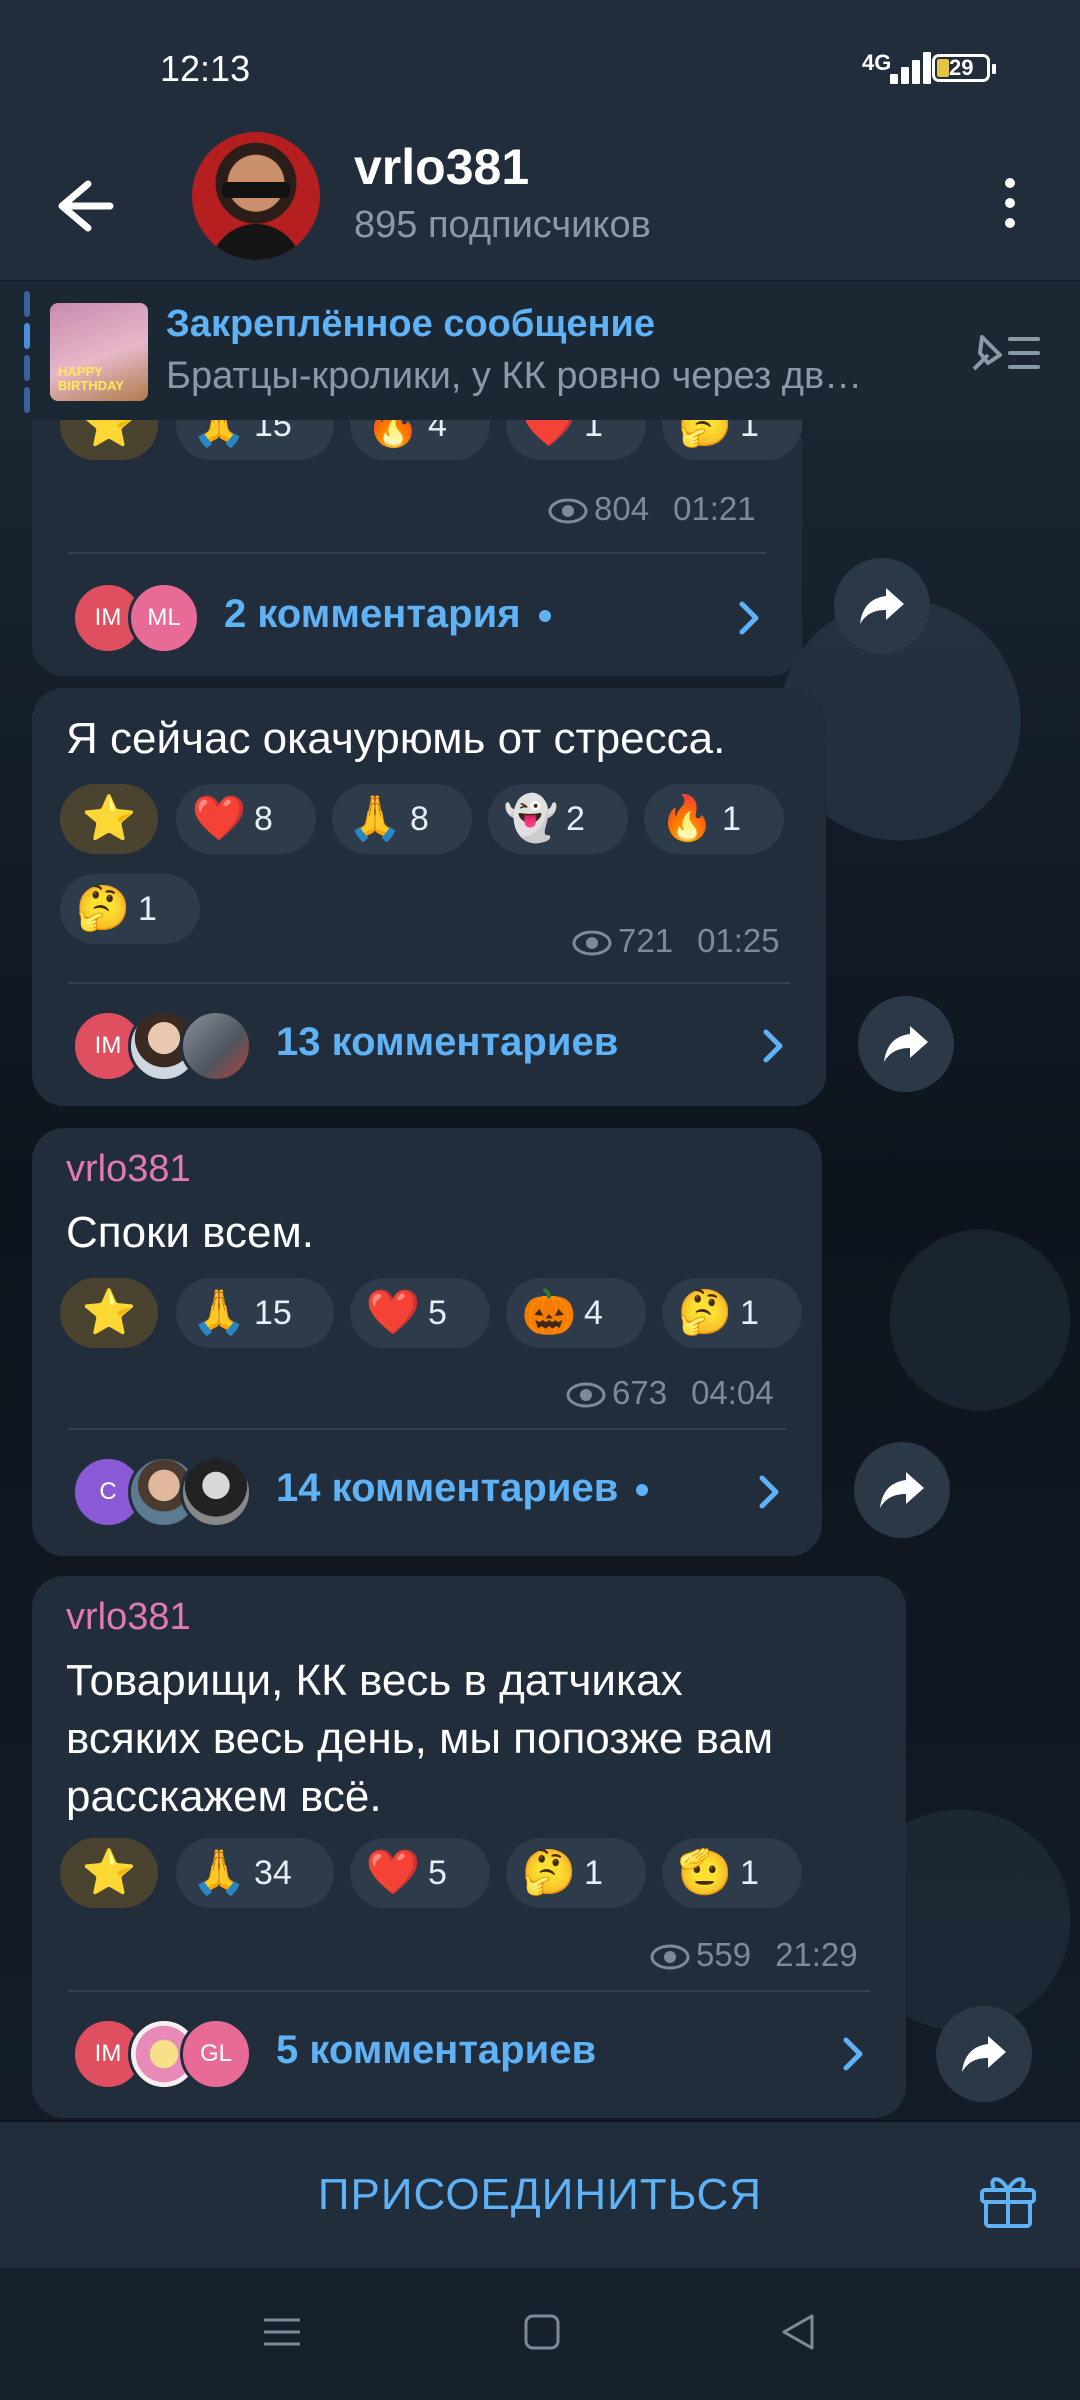  I want to click on message-meta: 721 01:25, so click(688, 941).